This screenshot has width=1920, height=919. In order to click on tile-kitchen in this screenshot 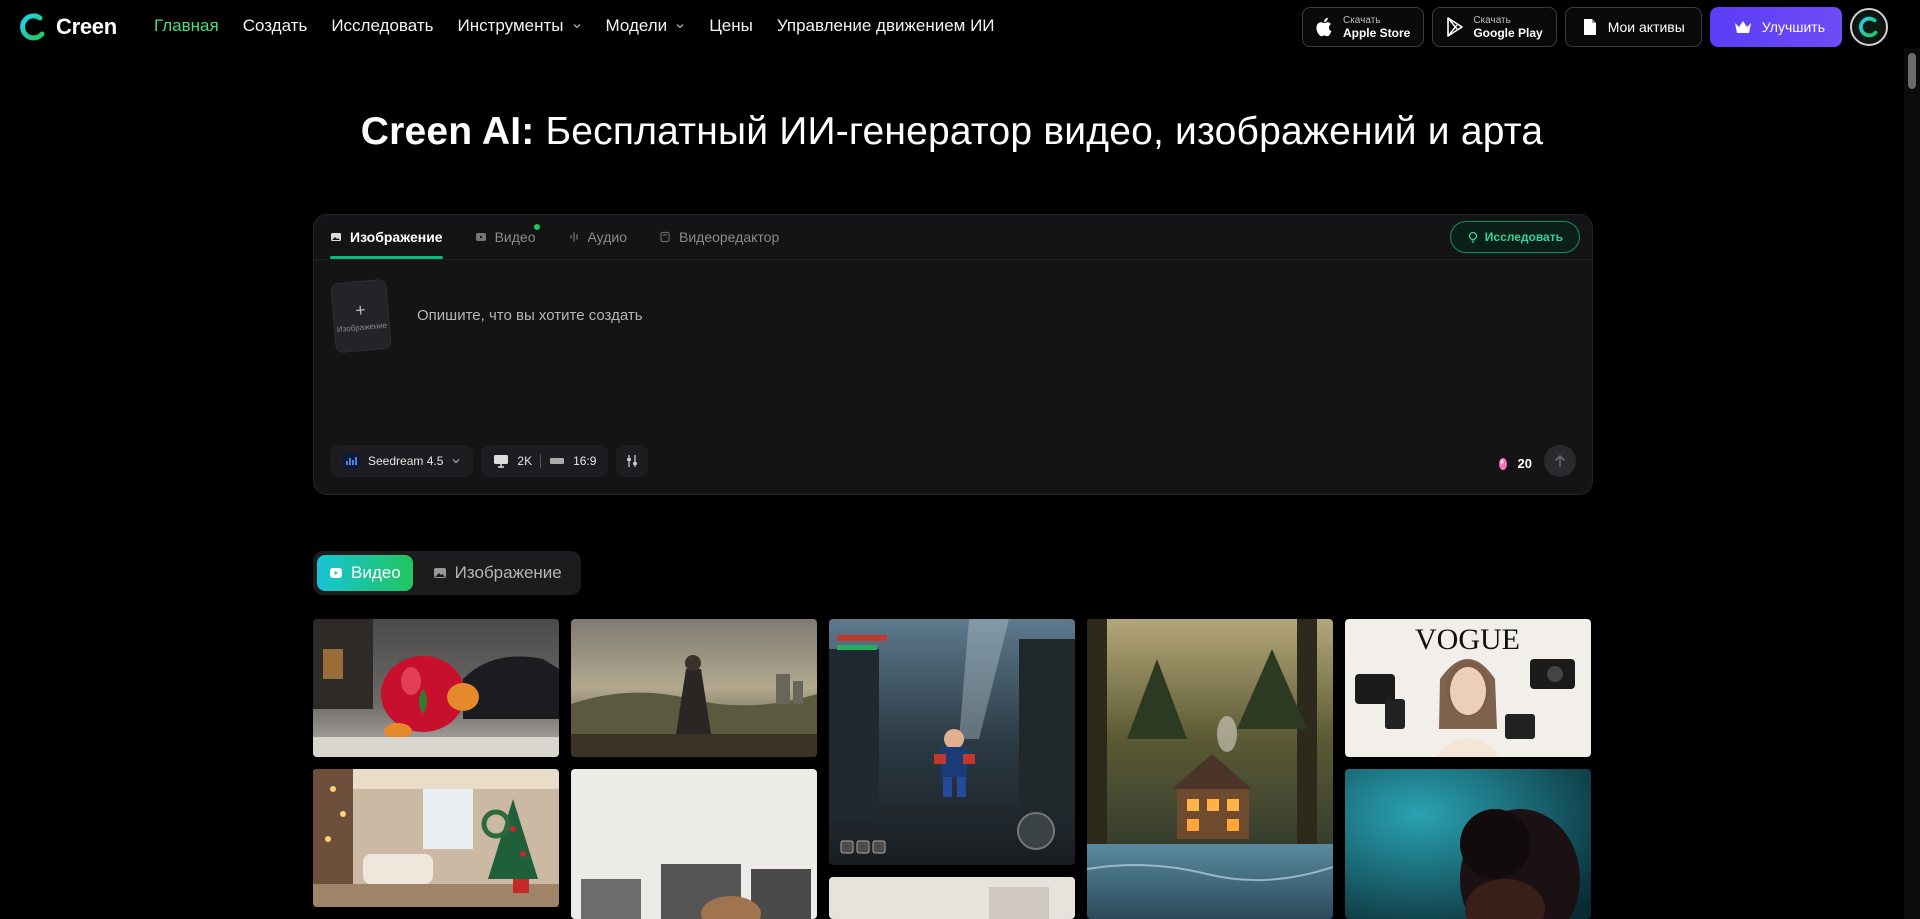, I will do `click(952, 898)`.